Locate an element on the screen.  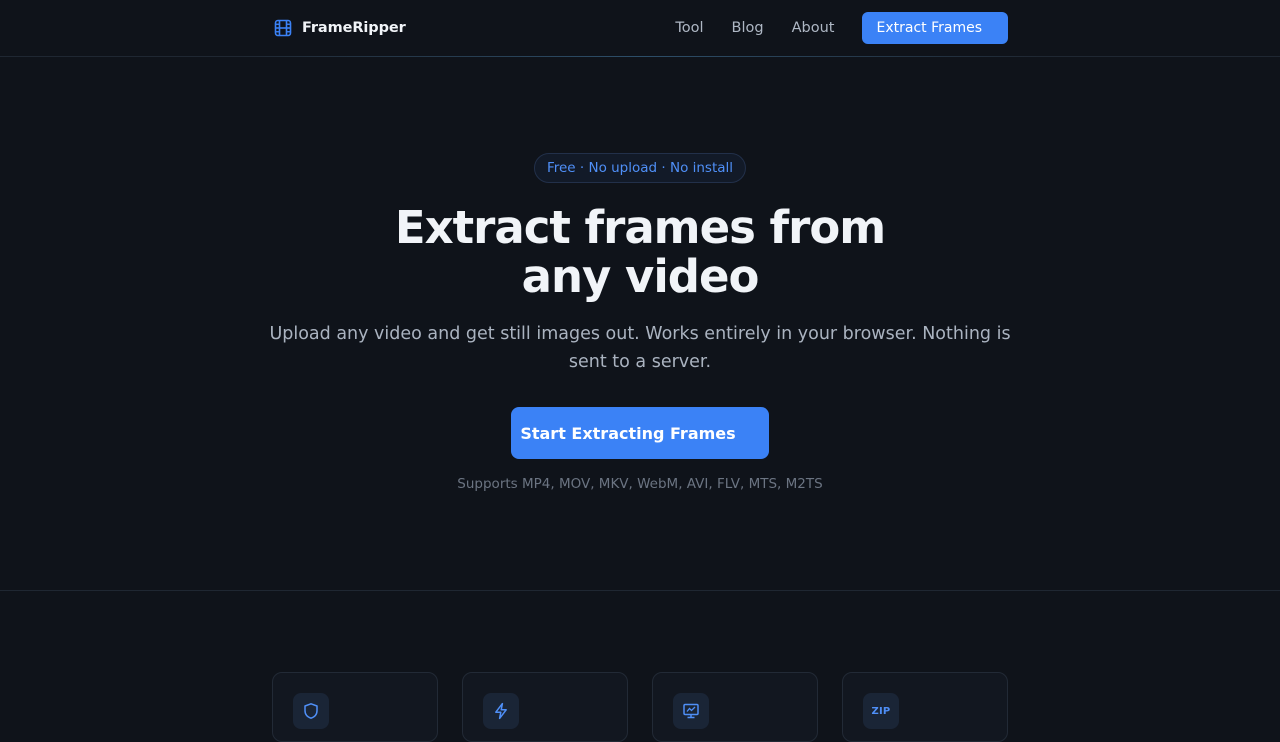
nav-link-about: About is located at coordinates (813, 28).